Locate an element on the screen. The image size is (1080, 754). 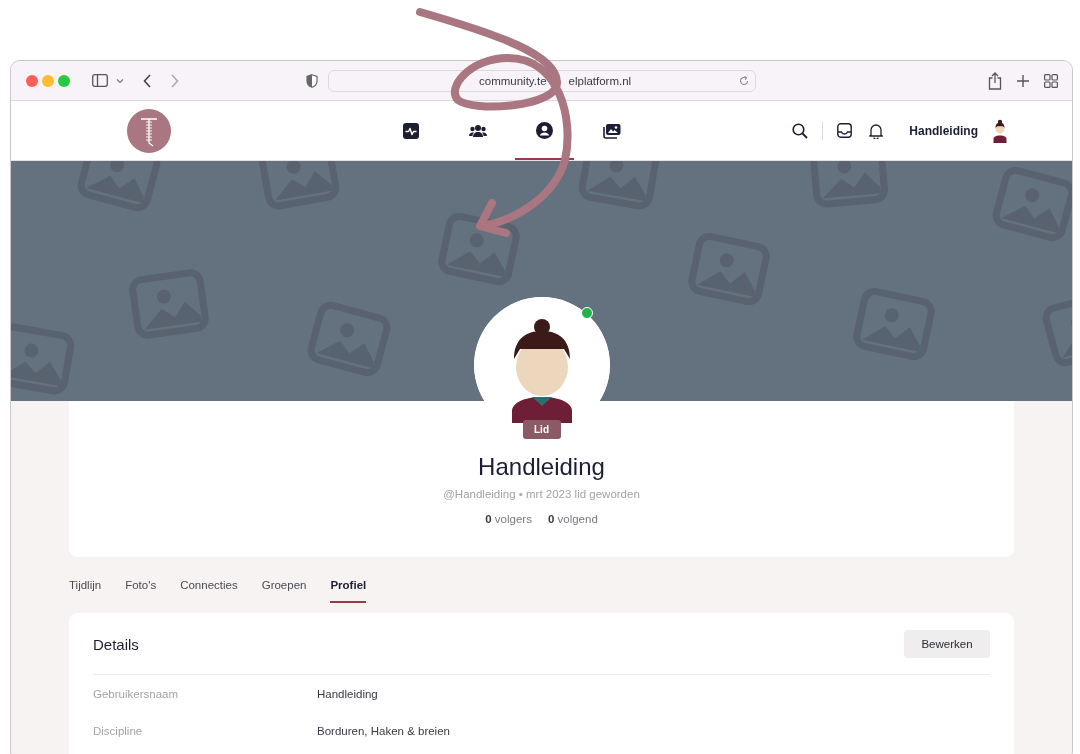
logo is located at coordinates (149, 130).